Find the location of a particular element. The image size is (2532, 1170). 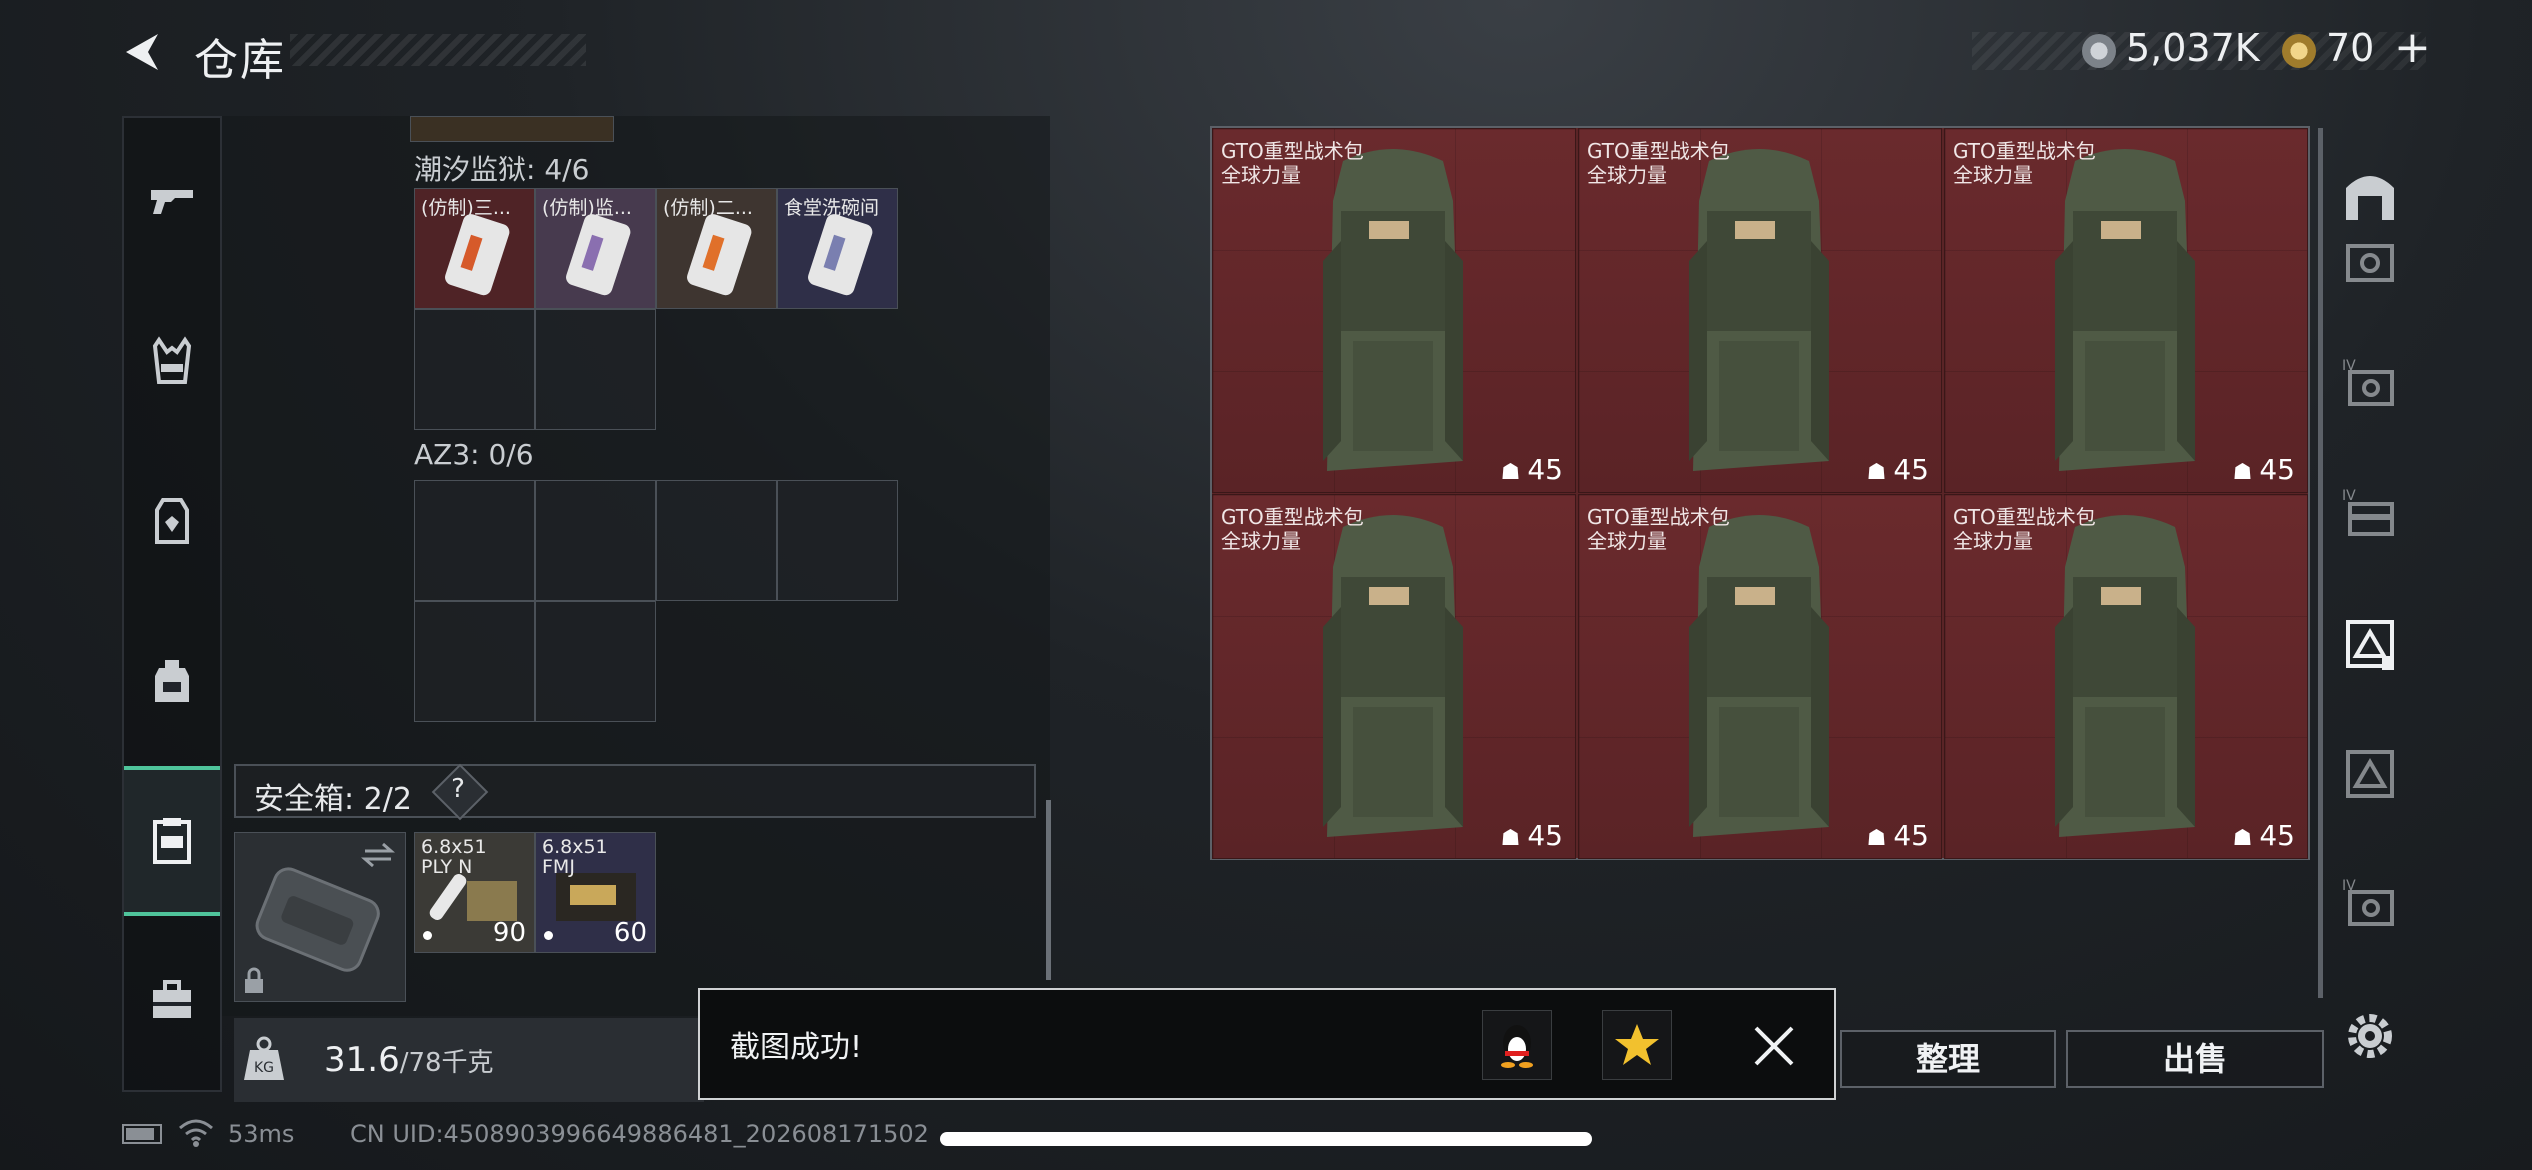

safe-box-label: 安全箱: 2/2 is located at coordinates (333, 799).